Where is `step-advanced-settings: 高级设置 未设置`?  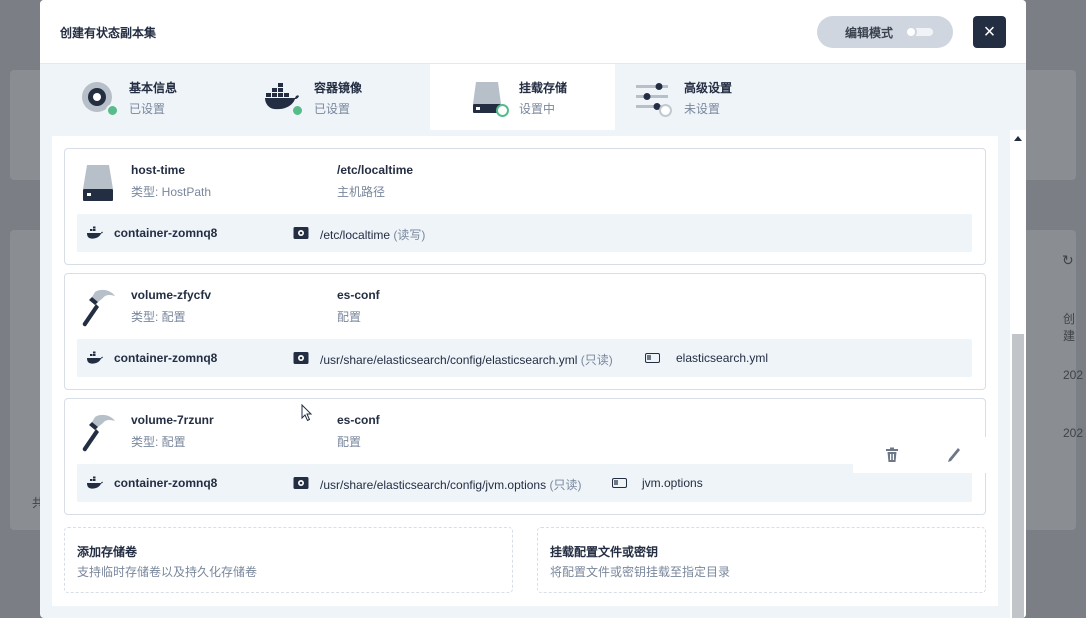 step-advanced-settings: 高级设置 未设置 is located at coordinates (707, 97).